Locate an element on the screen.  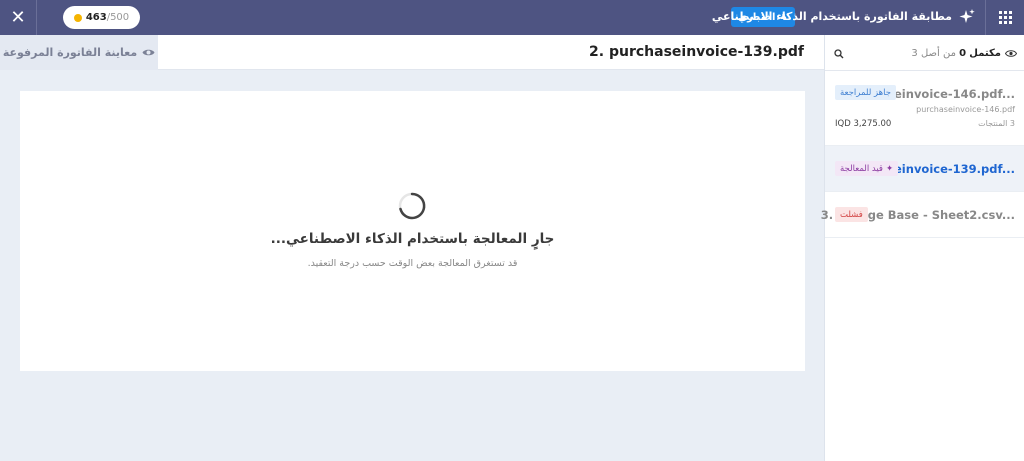
products-count: 3 المنتجات is located at coordinates (996, 123).